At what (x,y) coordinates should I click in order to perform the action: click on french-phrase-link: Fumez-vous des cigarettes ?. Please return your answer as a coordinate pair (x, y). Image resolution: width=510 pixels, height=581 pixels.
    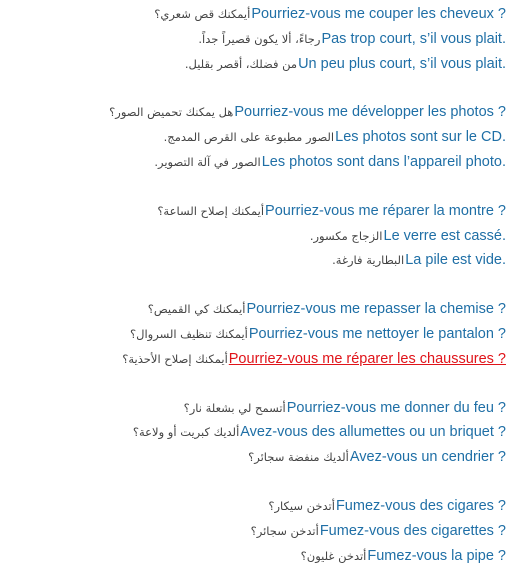
    Looking at the image, I should click on (413, 531).